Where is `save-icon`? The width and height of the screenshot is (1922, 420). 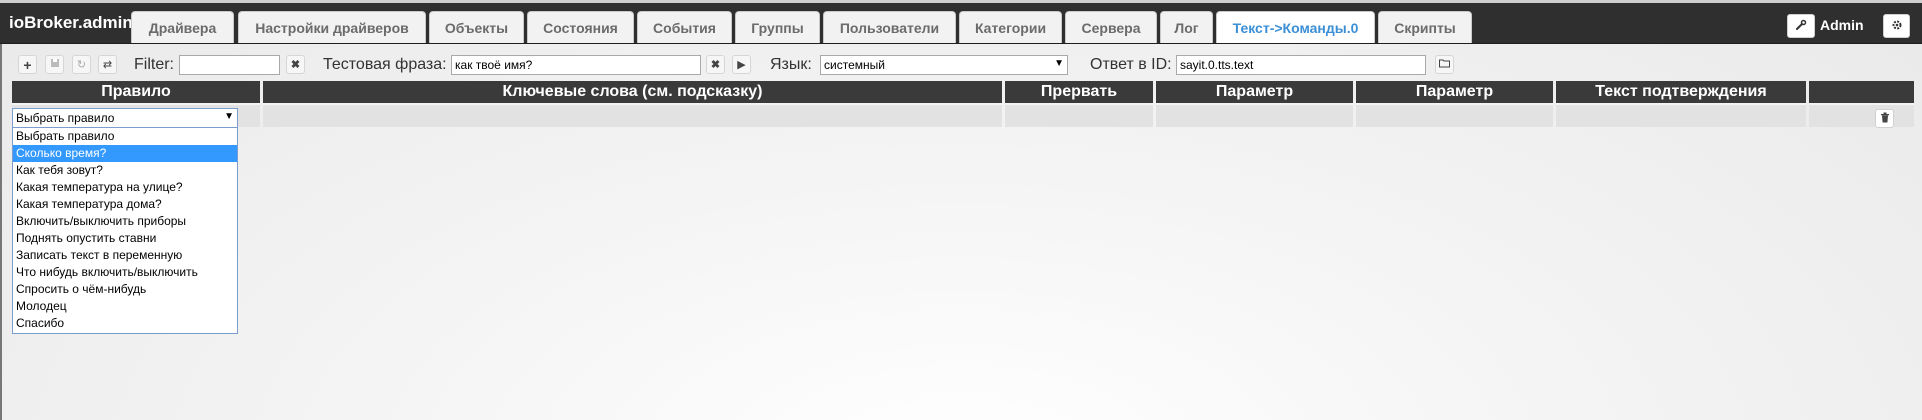 save-icon is located at coordinates (55, 64).